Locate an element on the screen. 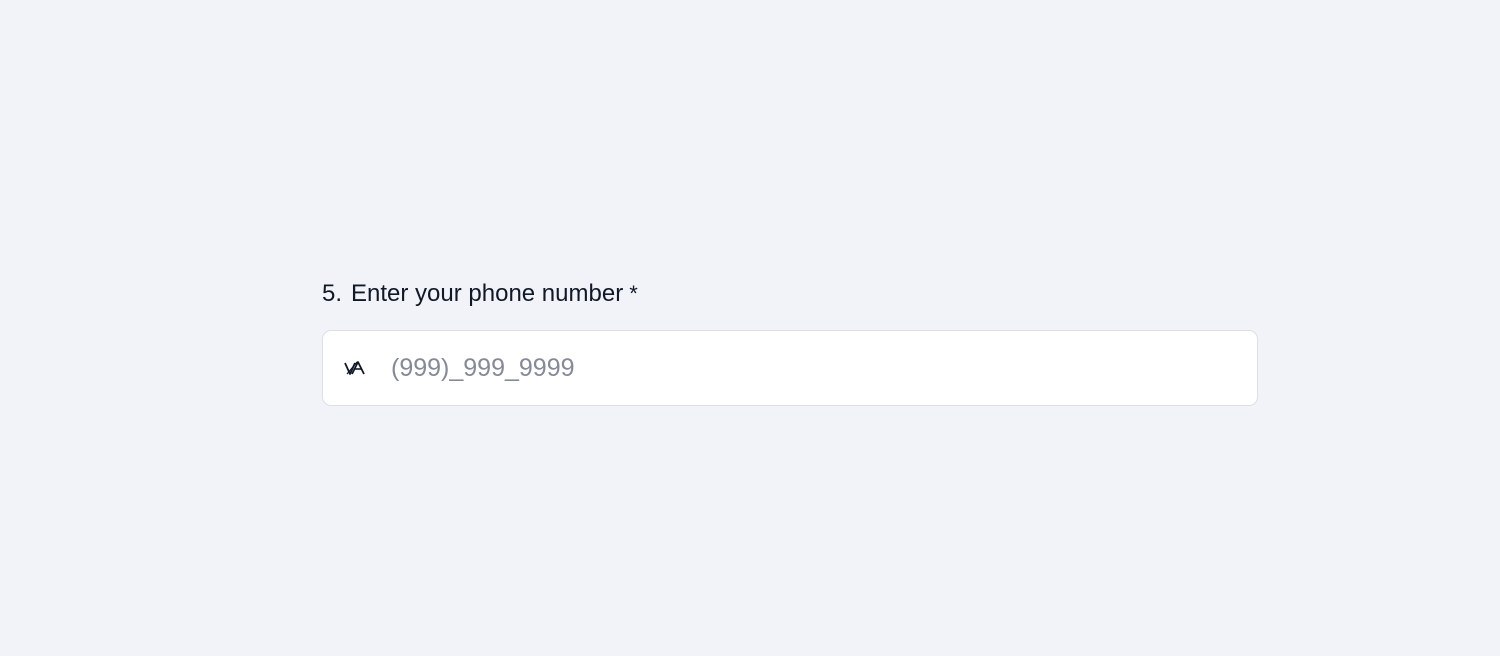 The width and height of the screenshot is (1500, 656). country-flag-icon-glyph is located at coordinates (354, 368).